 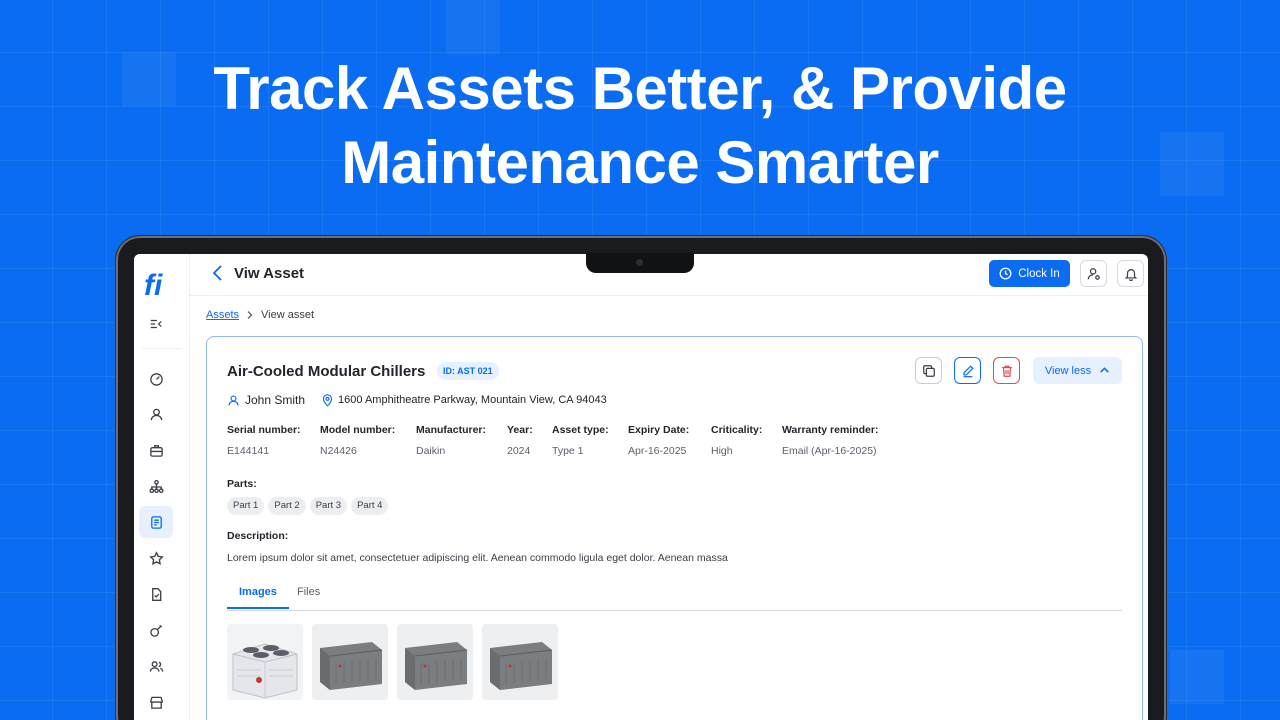 What do you see at coordinates (1105, 370) in the screenshot?
I see `chevron-up-icon` at bounding box center [1105, 370].